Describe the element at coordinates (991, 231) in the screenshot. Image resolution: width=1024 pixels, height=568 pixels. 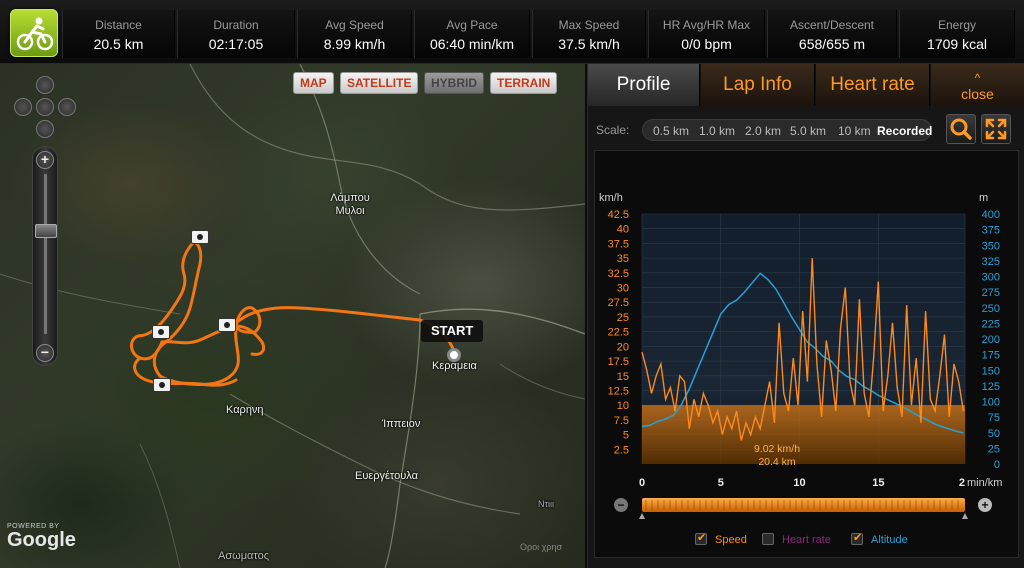
I see `y-tick-label-right: 375` at that location.